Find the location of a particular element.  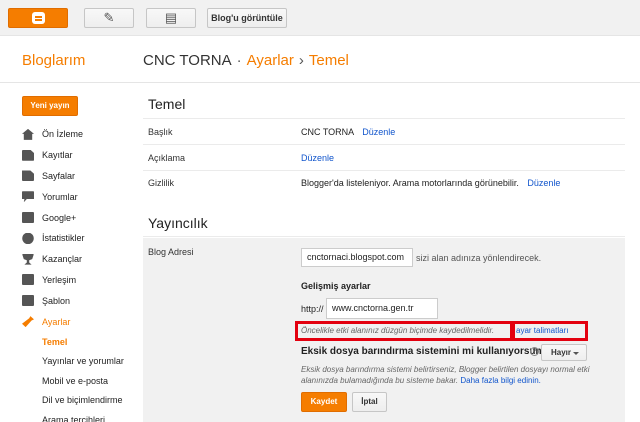

sidebar-item-label: Sayfalar is located at coordinates (59, 175).